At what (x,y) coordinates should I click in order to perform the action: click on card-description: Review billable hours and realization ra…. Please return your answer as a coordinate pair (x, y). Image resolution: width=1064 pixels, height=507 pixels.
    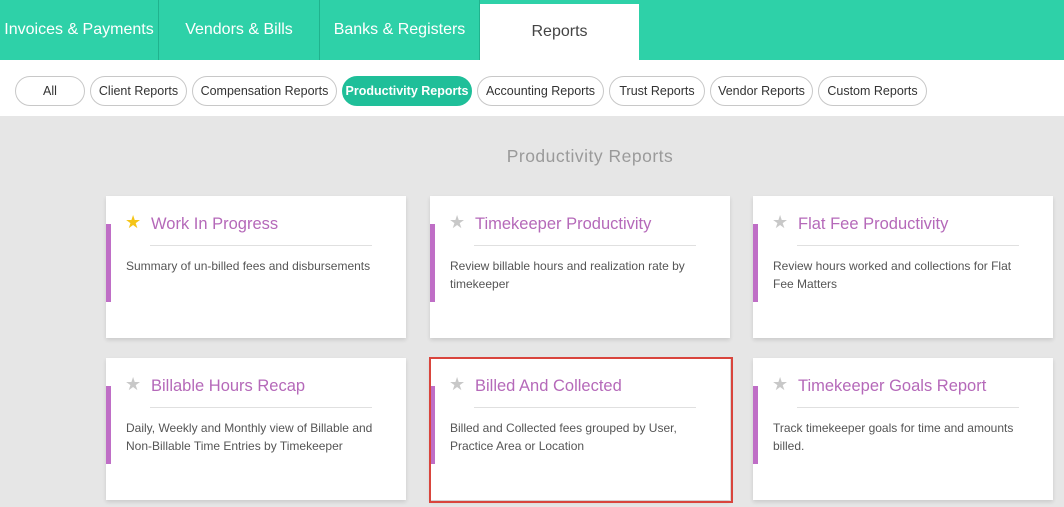
    Looking at the image, I should click on (567, 275).